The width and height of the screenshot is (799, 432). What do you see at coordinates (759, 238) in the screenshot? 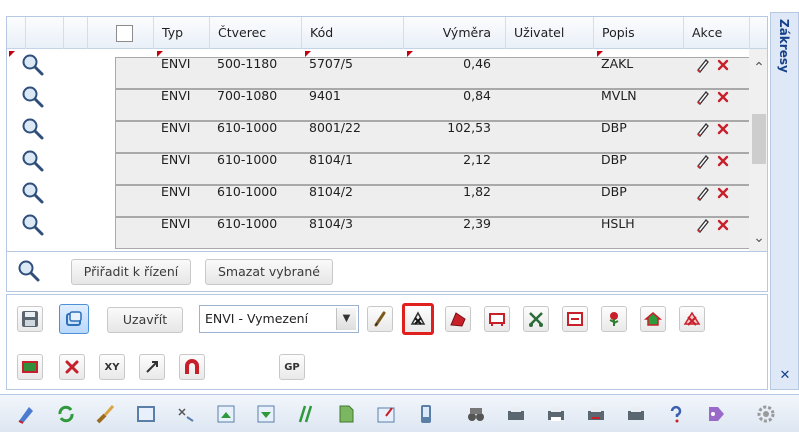
I see `scroll-down-icon: ⌄` at bounding box center [759, 238].